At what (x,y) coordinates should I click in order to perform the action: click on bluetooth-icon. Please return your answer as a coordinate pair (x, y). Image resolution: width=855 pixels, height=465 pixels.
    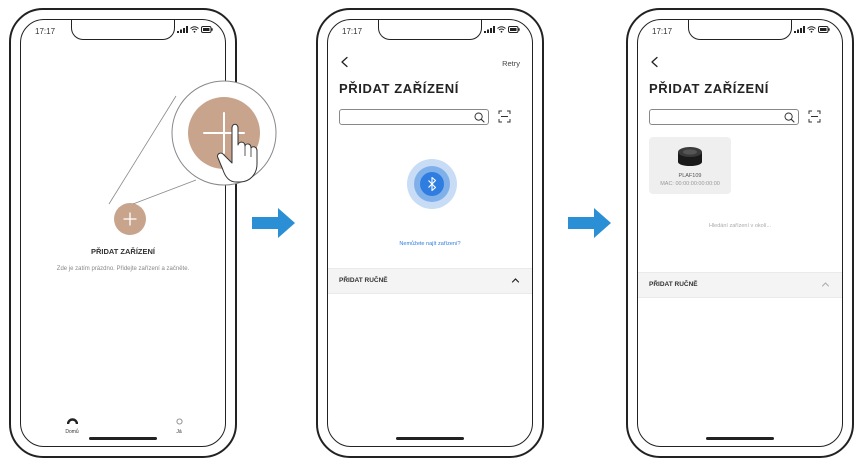
    Looking at the image, I should click on (432, 184).